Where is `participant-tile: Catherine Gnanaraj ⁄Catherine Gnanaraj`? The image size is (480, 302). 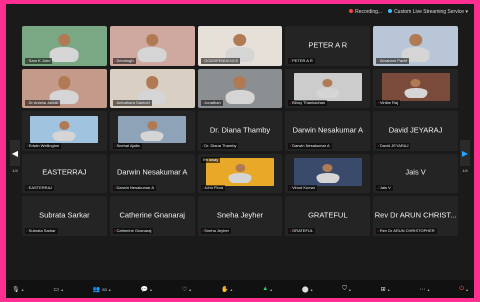 participant-tile: Catherine Gnanaraj ⁄Catherine Gnanaraj is located at coordinates (152, 216).